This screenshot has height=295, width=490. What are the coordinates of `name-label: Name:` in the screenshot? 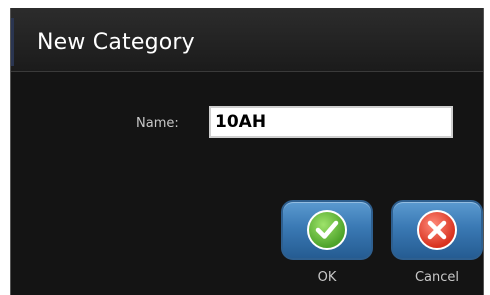 It's located at (157, 123).